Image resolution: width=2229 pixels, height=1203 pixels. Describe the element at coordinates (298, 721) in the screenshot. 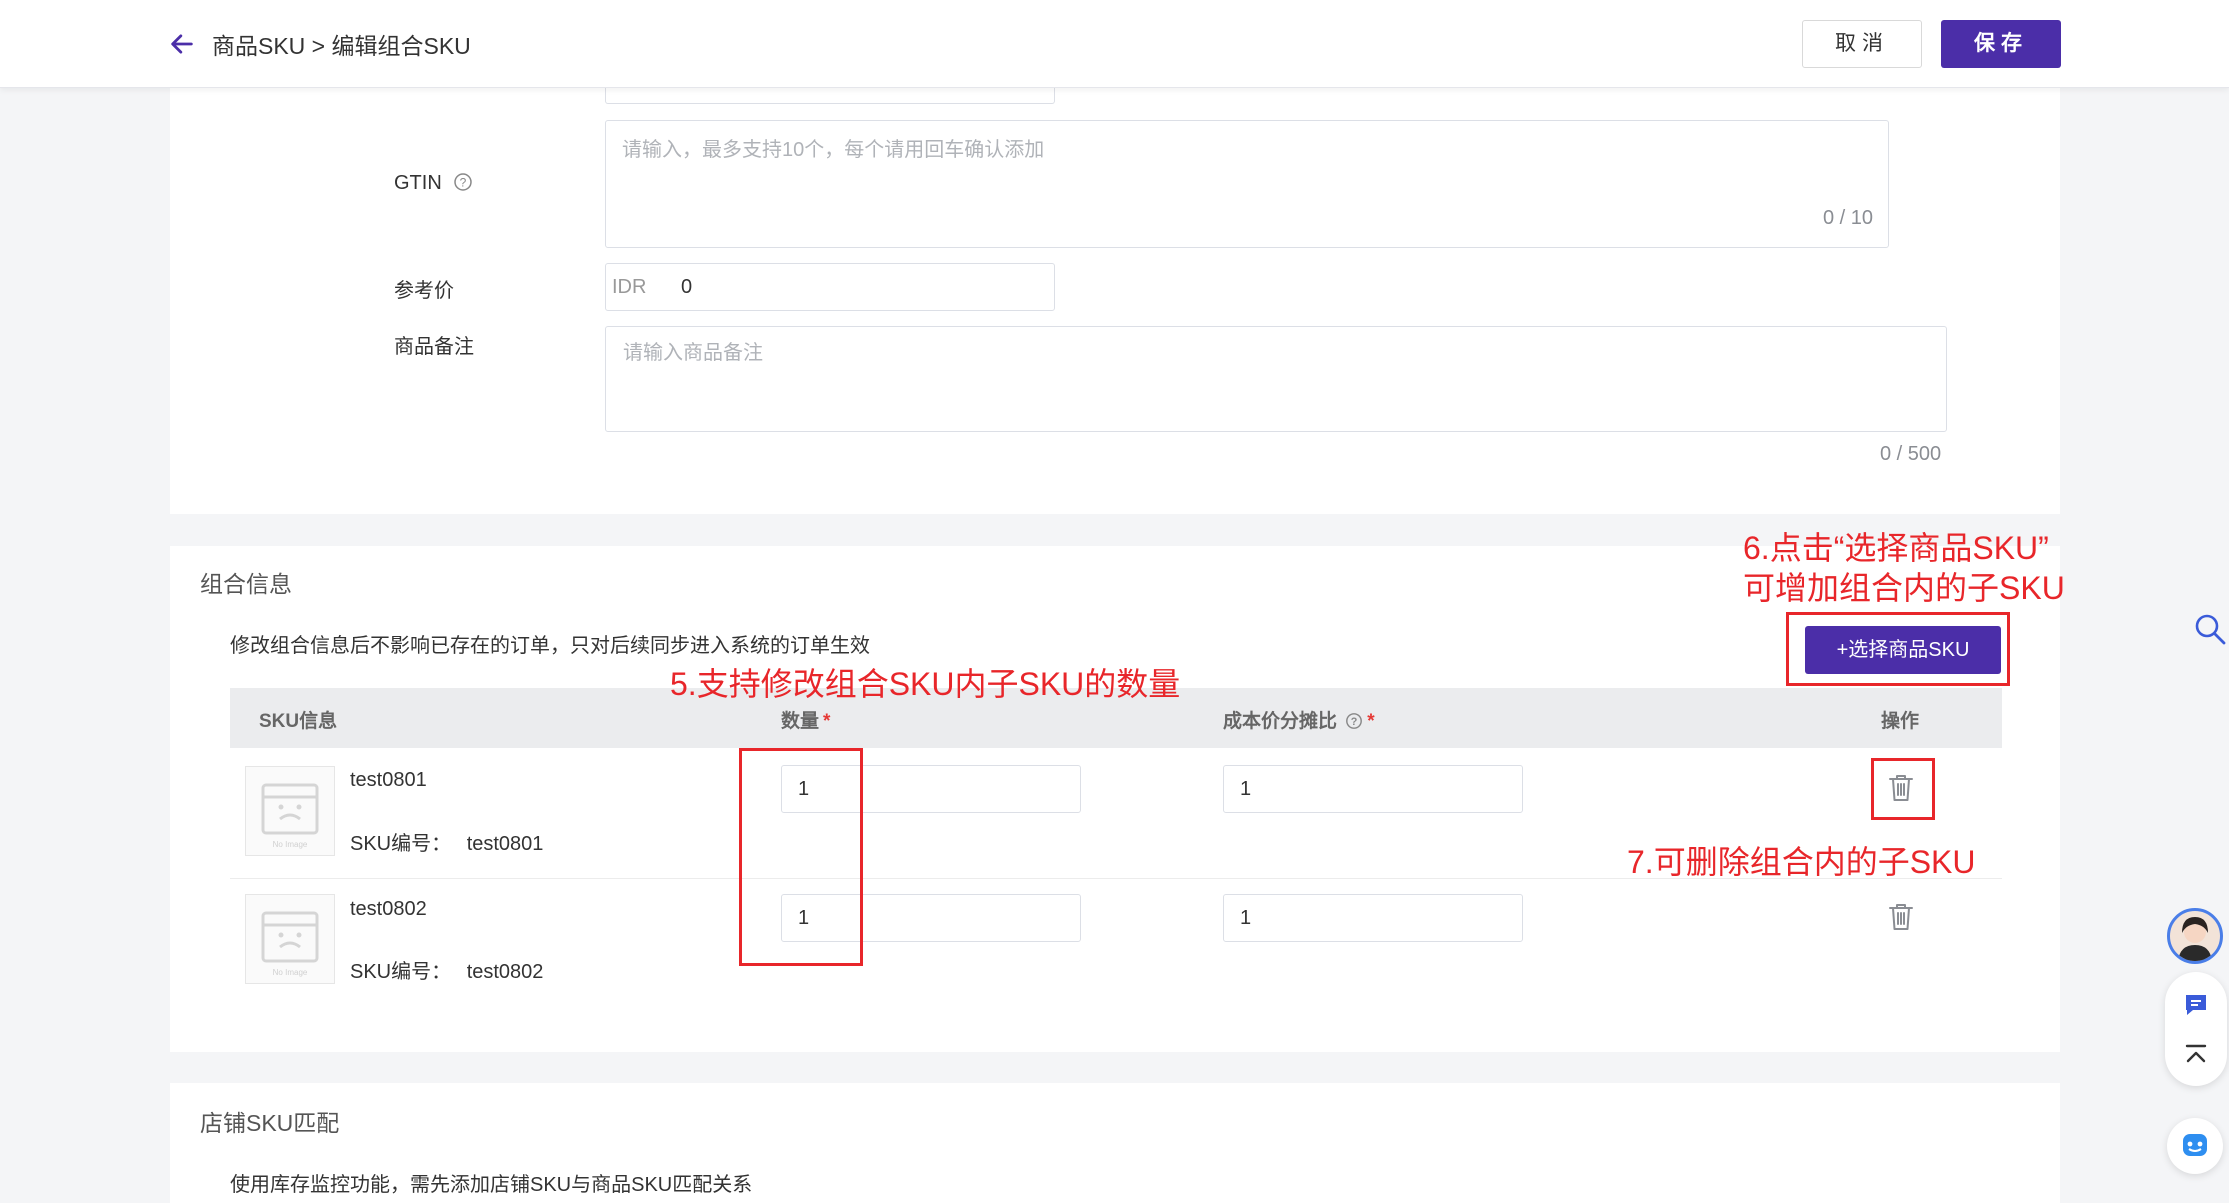

I see `col-sku-info: SKU信息` at that location.